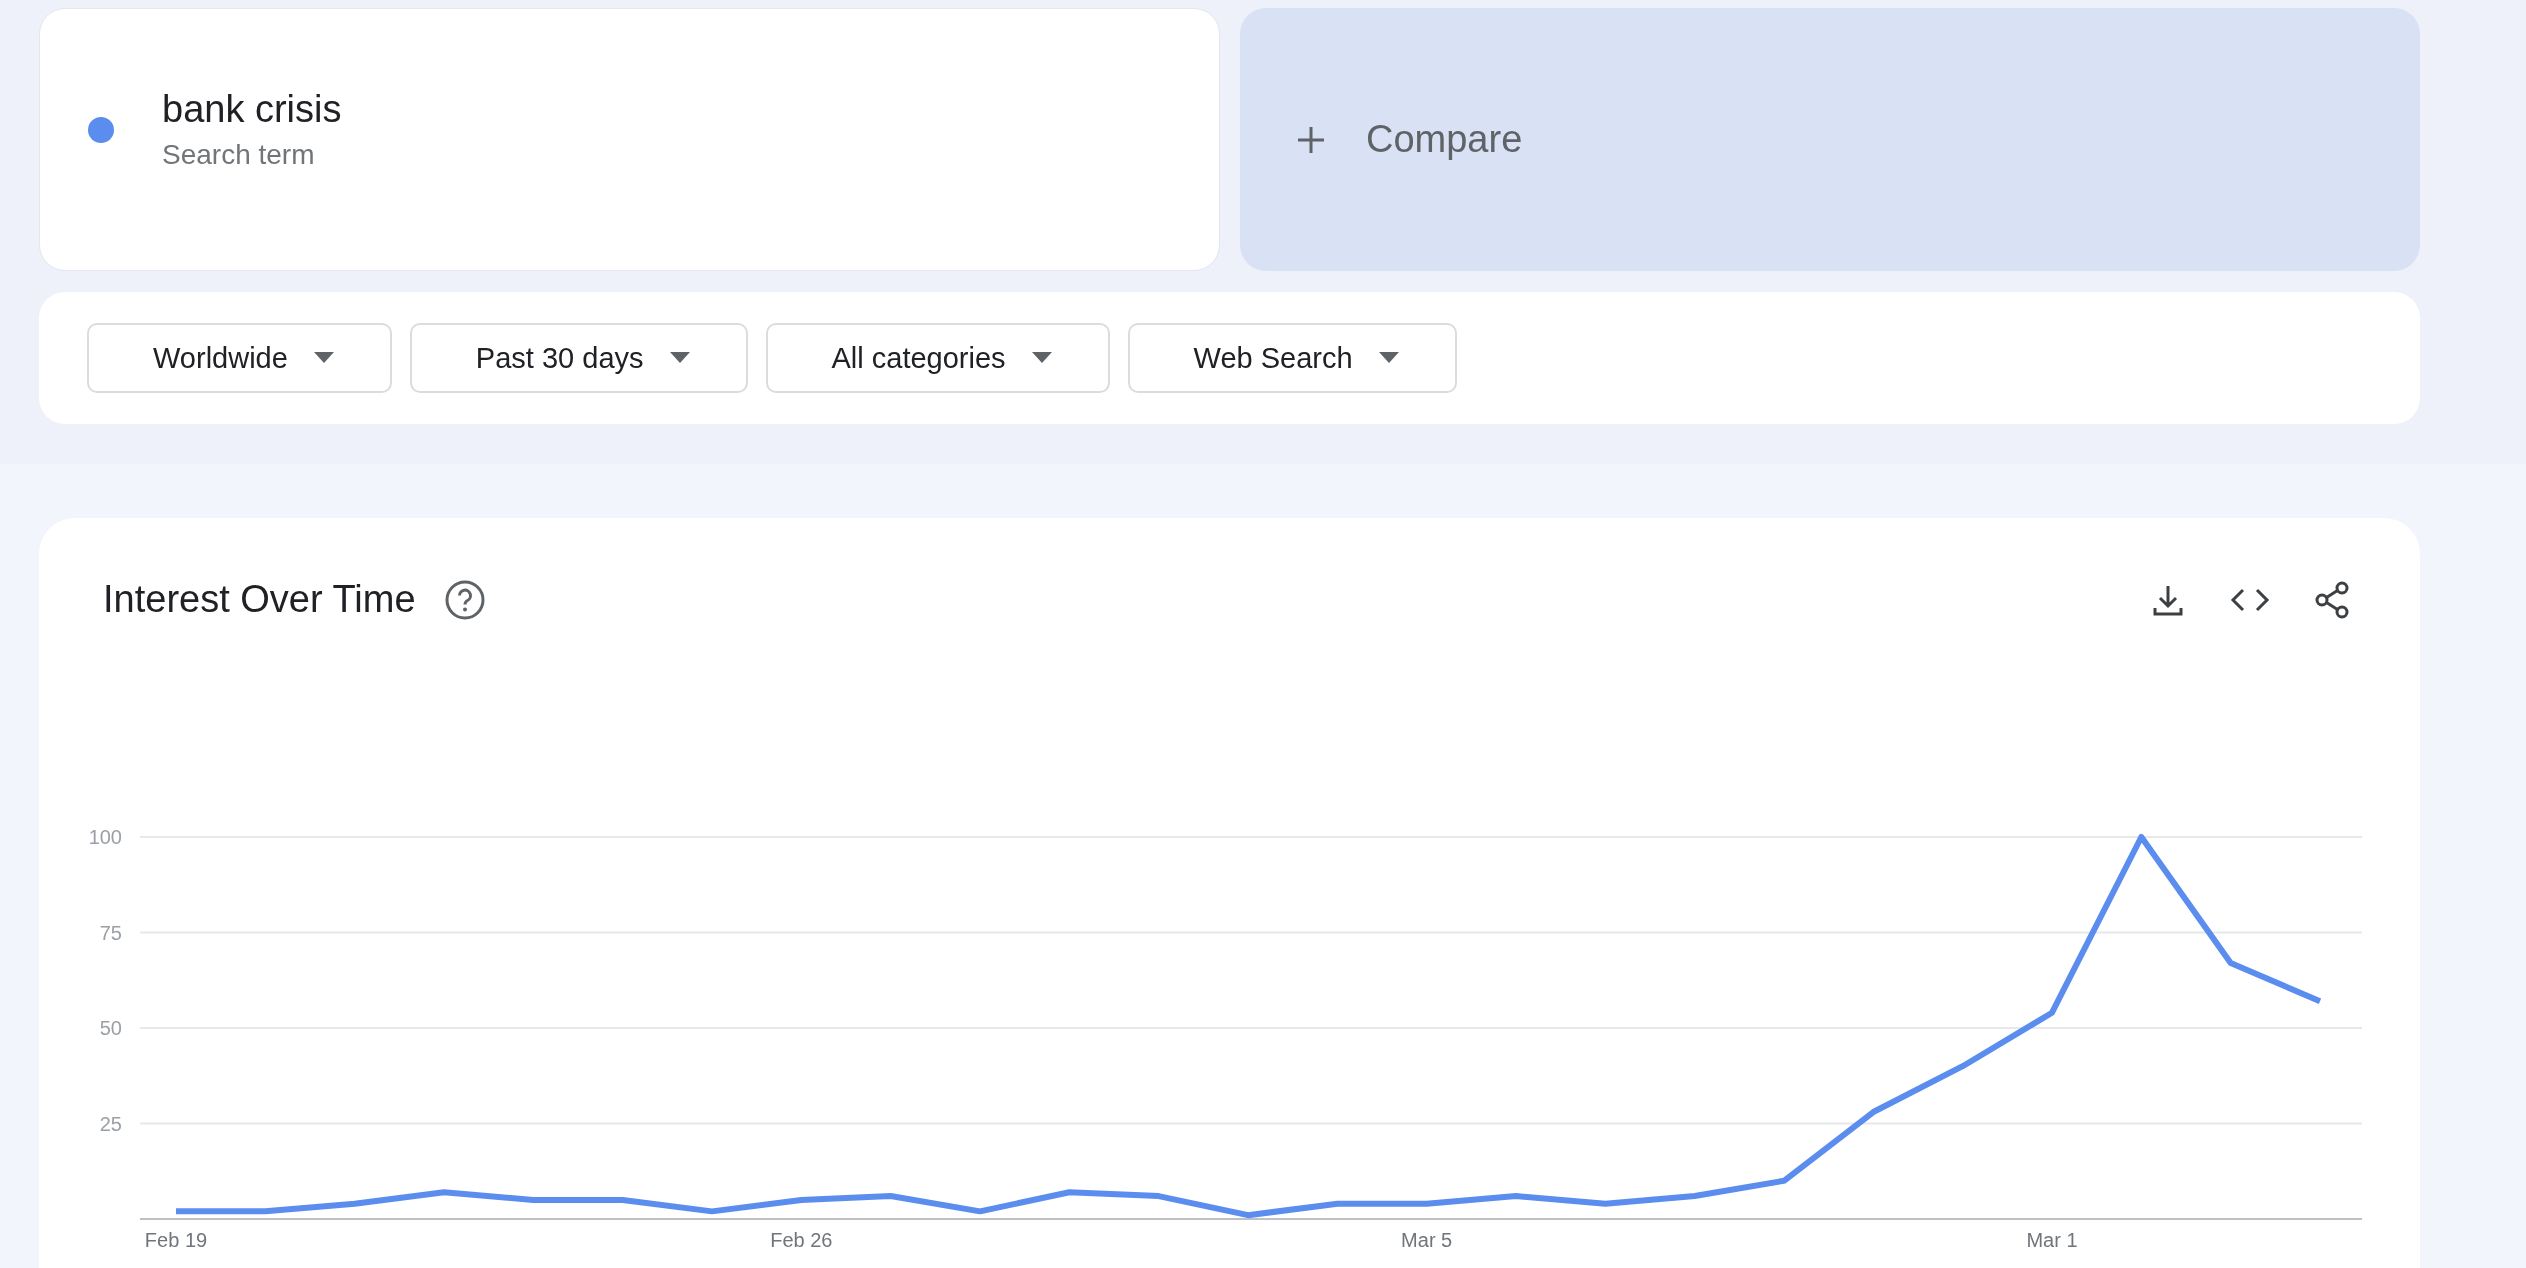 The height and width of the screenshot is (1268, 2526). What do you see at coordinates (2332, 599) in the screenshot?
I see `share-icon` at bounding box center [2332, 599].